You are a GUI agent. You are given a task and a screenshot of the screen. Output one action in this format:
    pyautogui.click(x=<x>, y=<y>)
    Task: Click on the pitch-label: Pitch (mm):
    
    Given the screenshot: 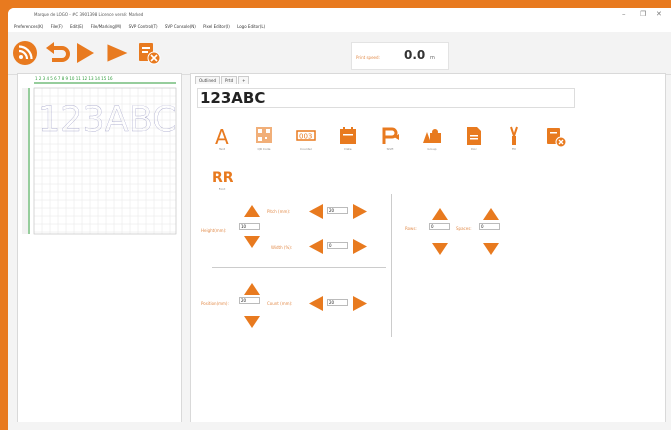 What is the action you would take?
    pyautogui.click(x=279, y=211)
    